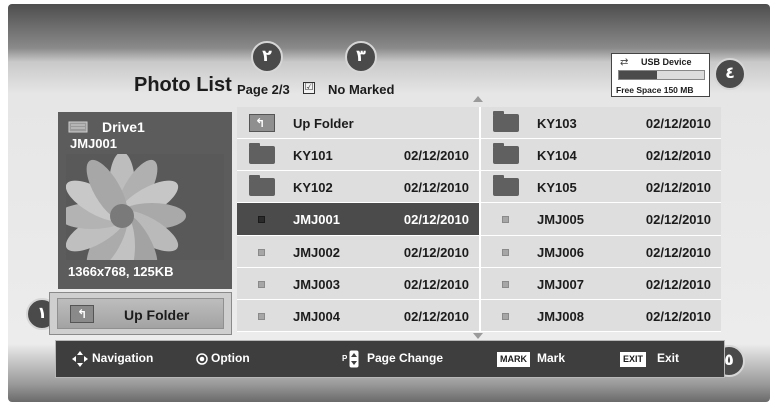 The width and height of the screenshot is (774, 406). What do you see at coordinates (557, 156) in the screenshot?
I see `file-name: KY104` at bounding box center [557, 156].